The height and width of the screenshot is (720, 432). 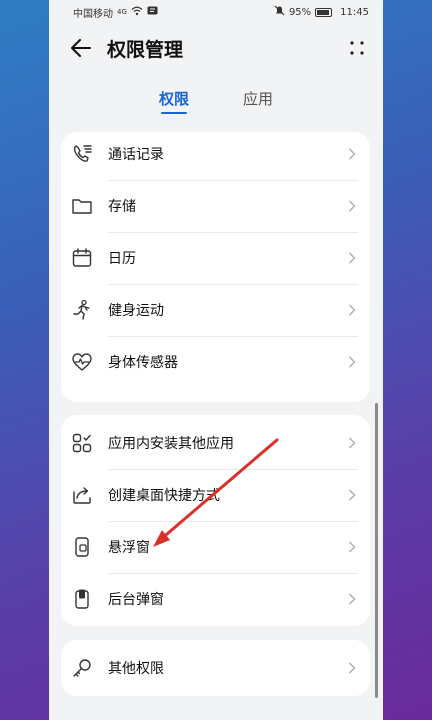 I want to click on row-calendar-label: 日历, so click(x=122, y=259).